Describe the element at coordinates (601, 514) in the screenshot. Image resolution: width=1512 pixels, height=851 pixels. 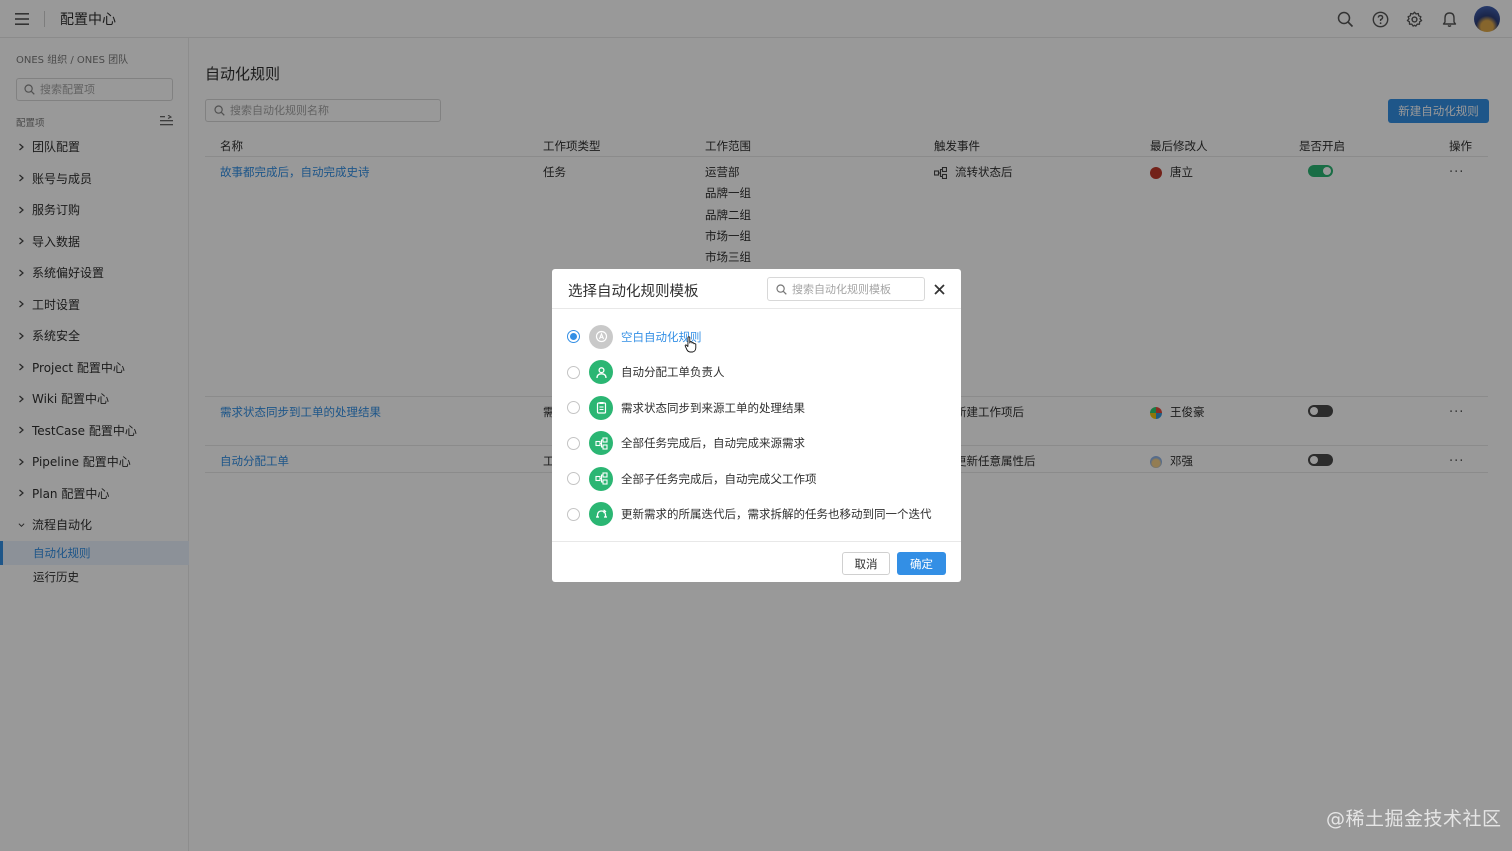
I see `iteration-icon` at that location.